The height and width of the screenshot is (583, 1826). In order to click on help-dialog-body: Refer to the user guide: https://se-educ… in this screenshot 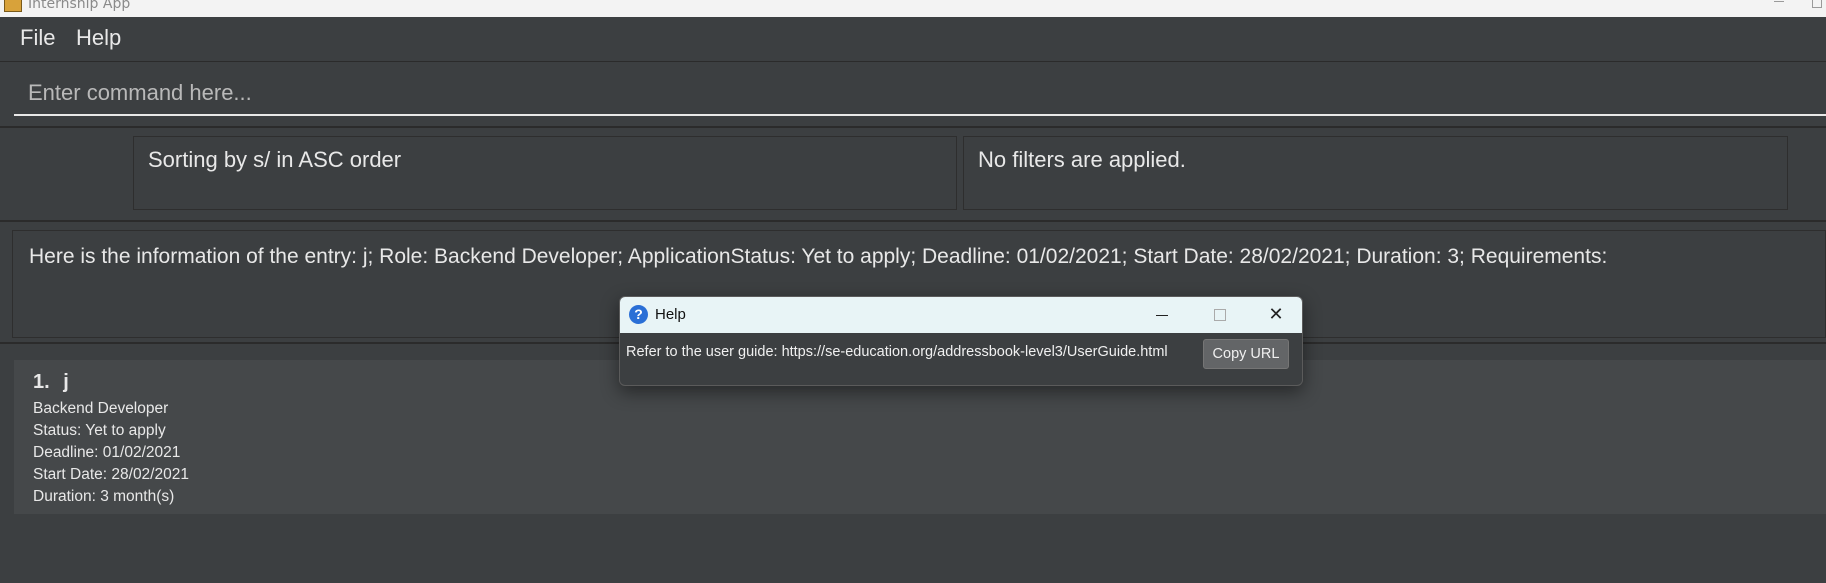, I will do `click(961, 359)`.